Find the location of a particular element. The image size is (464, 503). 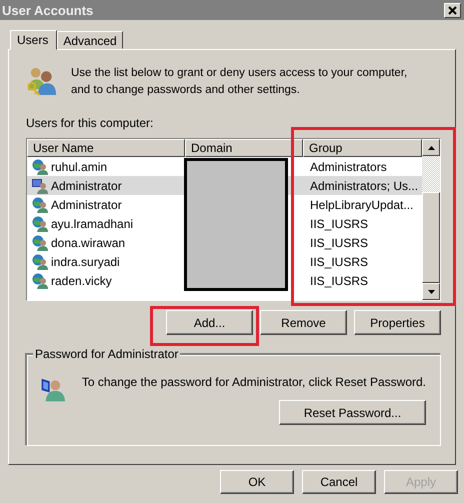

user-name: dona.wirawan is located at coordinates (88, 243).